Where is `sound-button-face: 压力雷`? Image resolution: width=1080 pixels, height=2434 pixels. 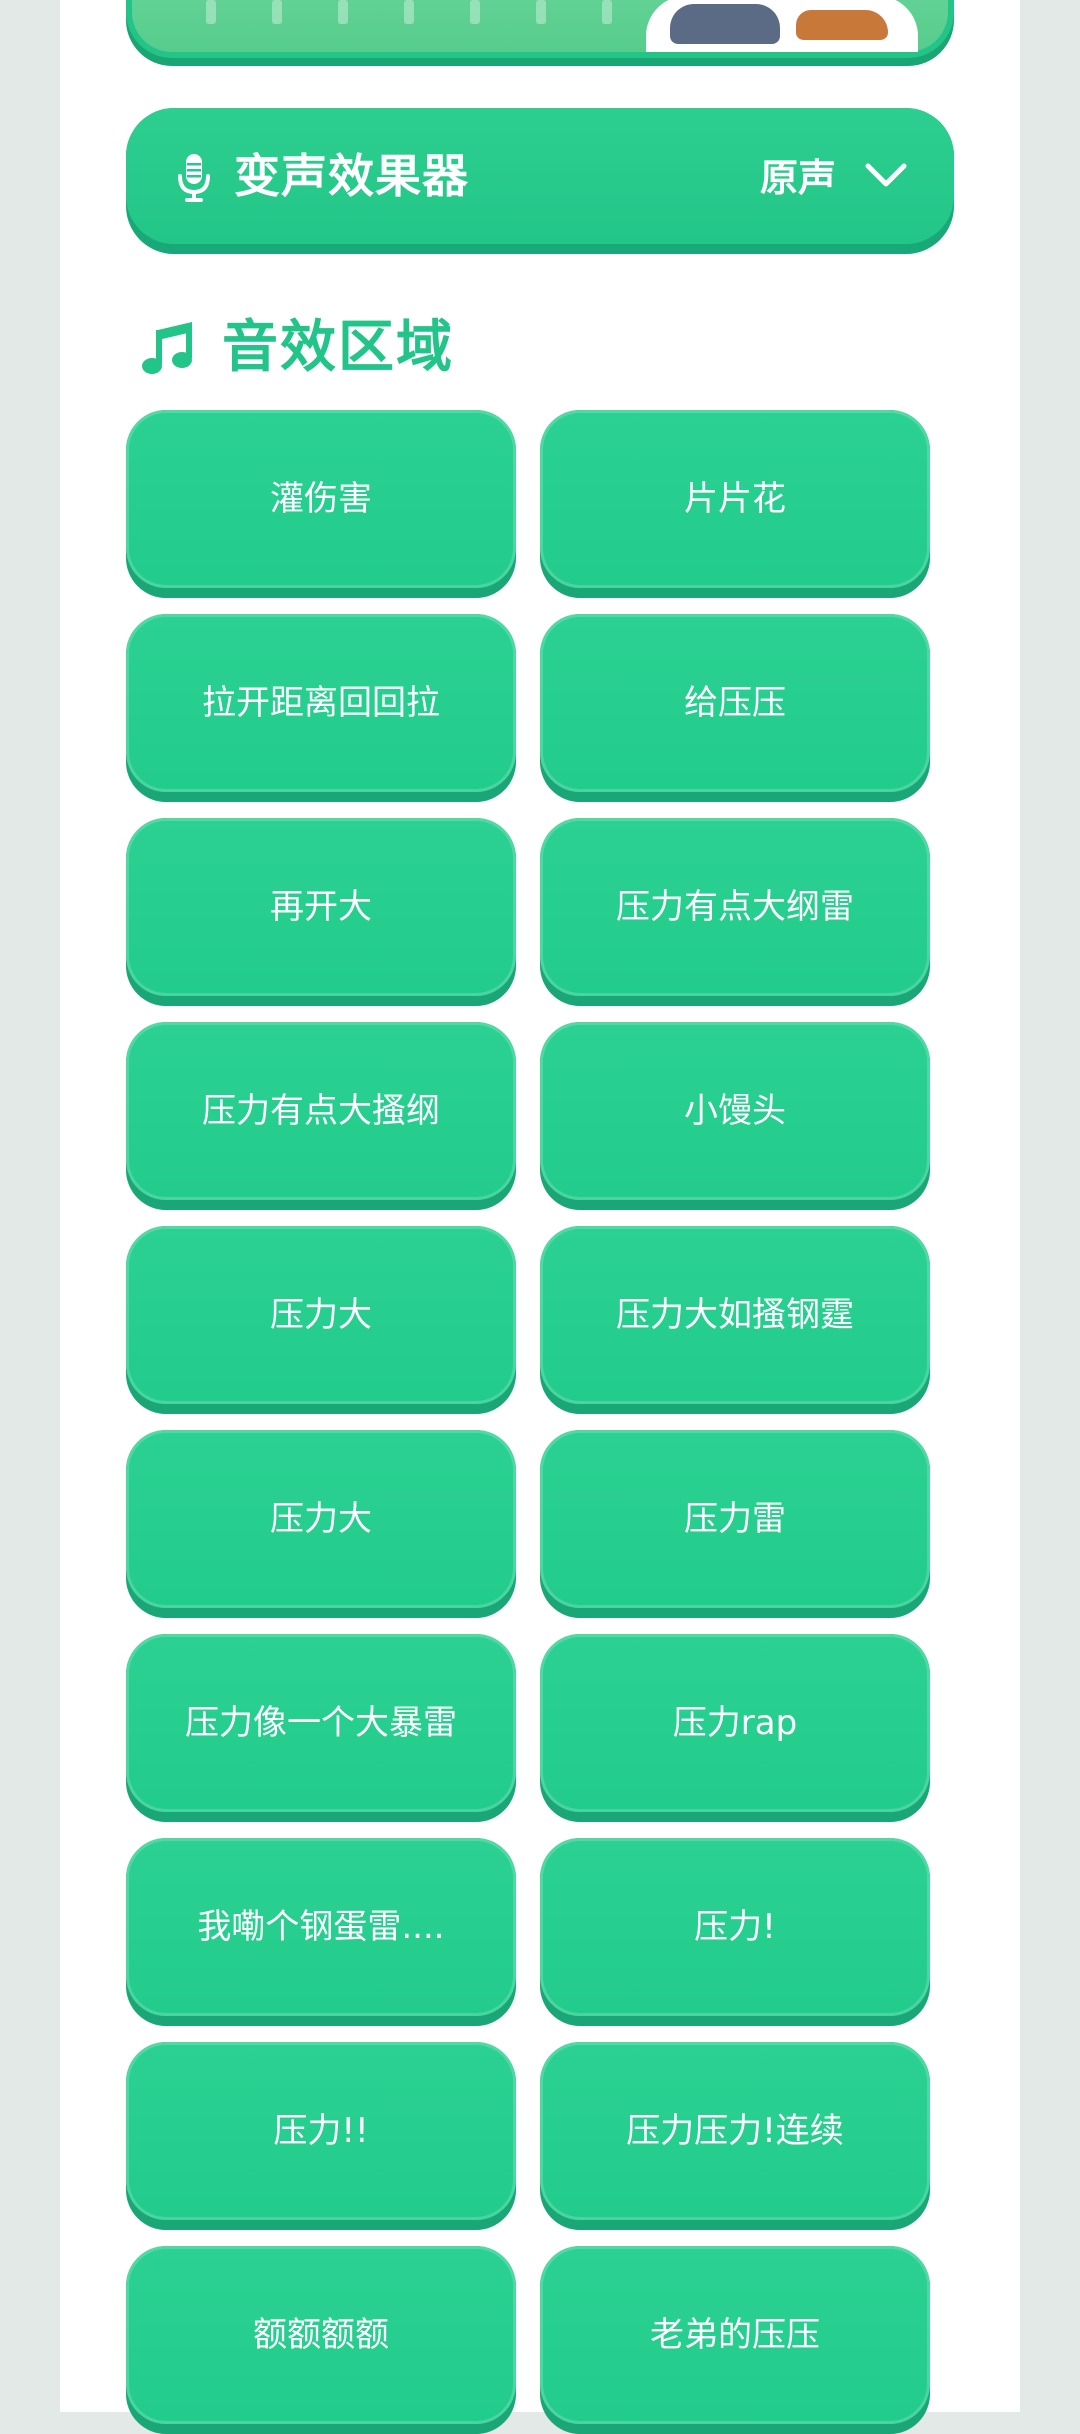 sound-button-face: 压力雷 is located at coordinates (735, 1519).